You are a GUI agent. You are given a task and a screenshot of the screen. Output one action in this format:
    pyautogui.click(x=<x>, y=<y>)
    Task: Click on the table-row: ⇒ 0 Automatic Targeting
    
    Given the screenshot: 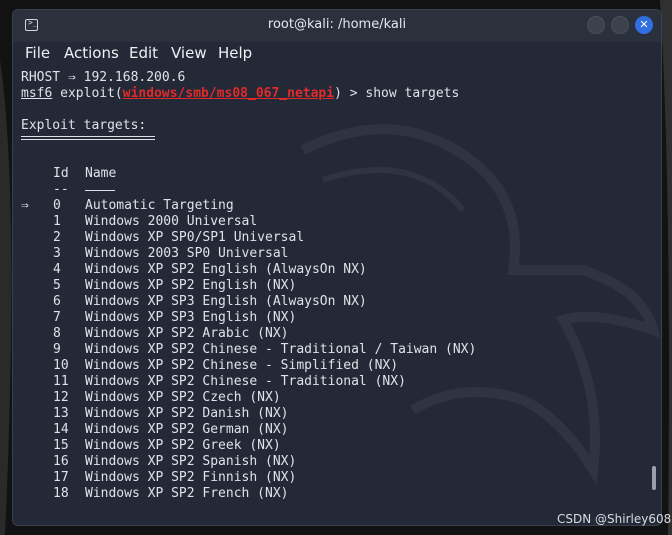 What is the action you would take?
    pyautogui.click(x=331, y=206)
    